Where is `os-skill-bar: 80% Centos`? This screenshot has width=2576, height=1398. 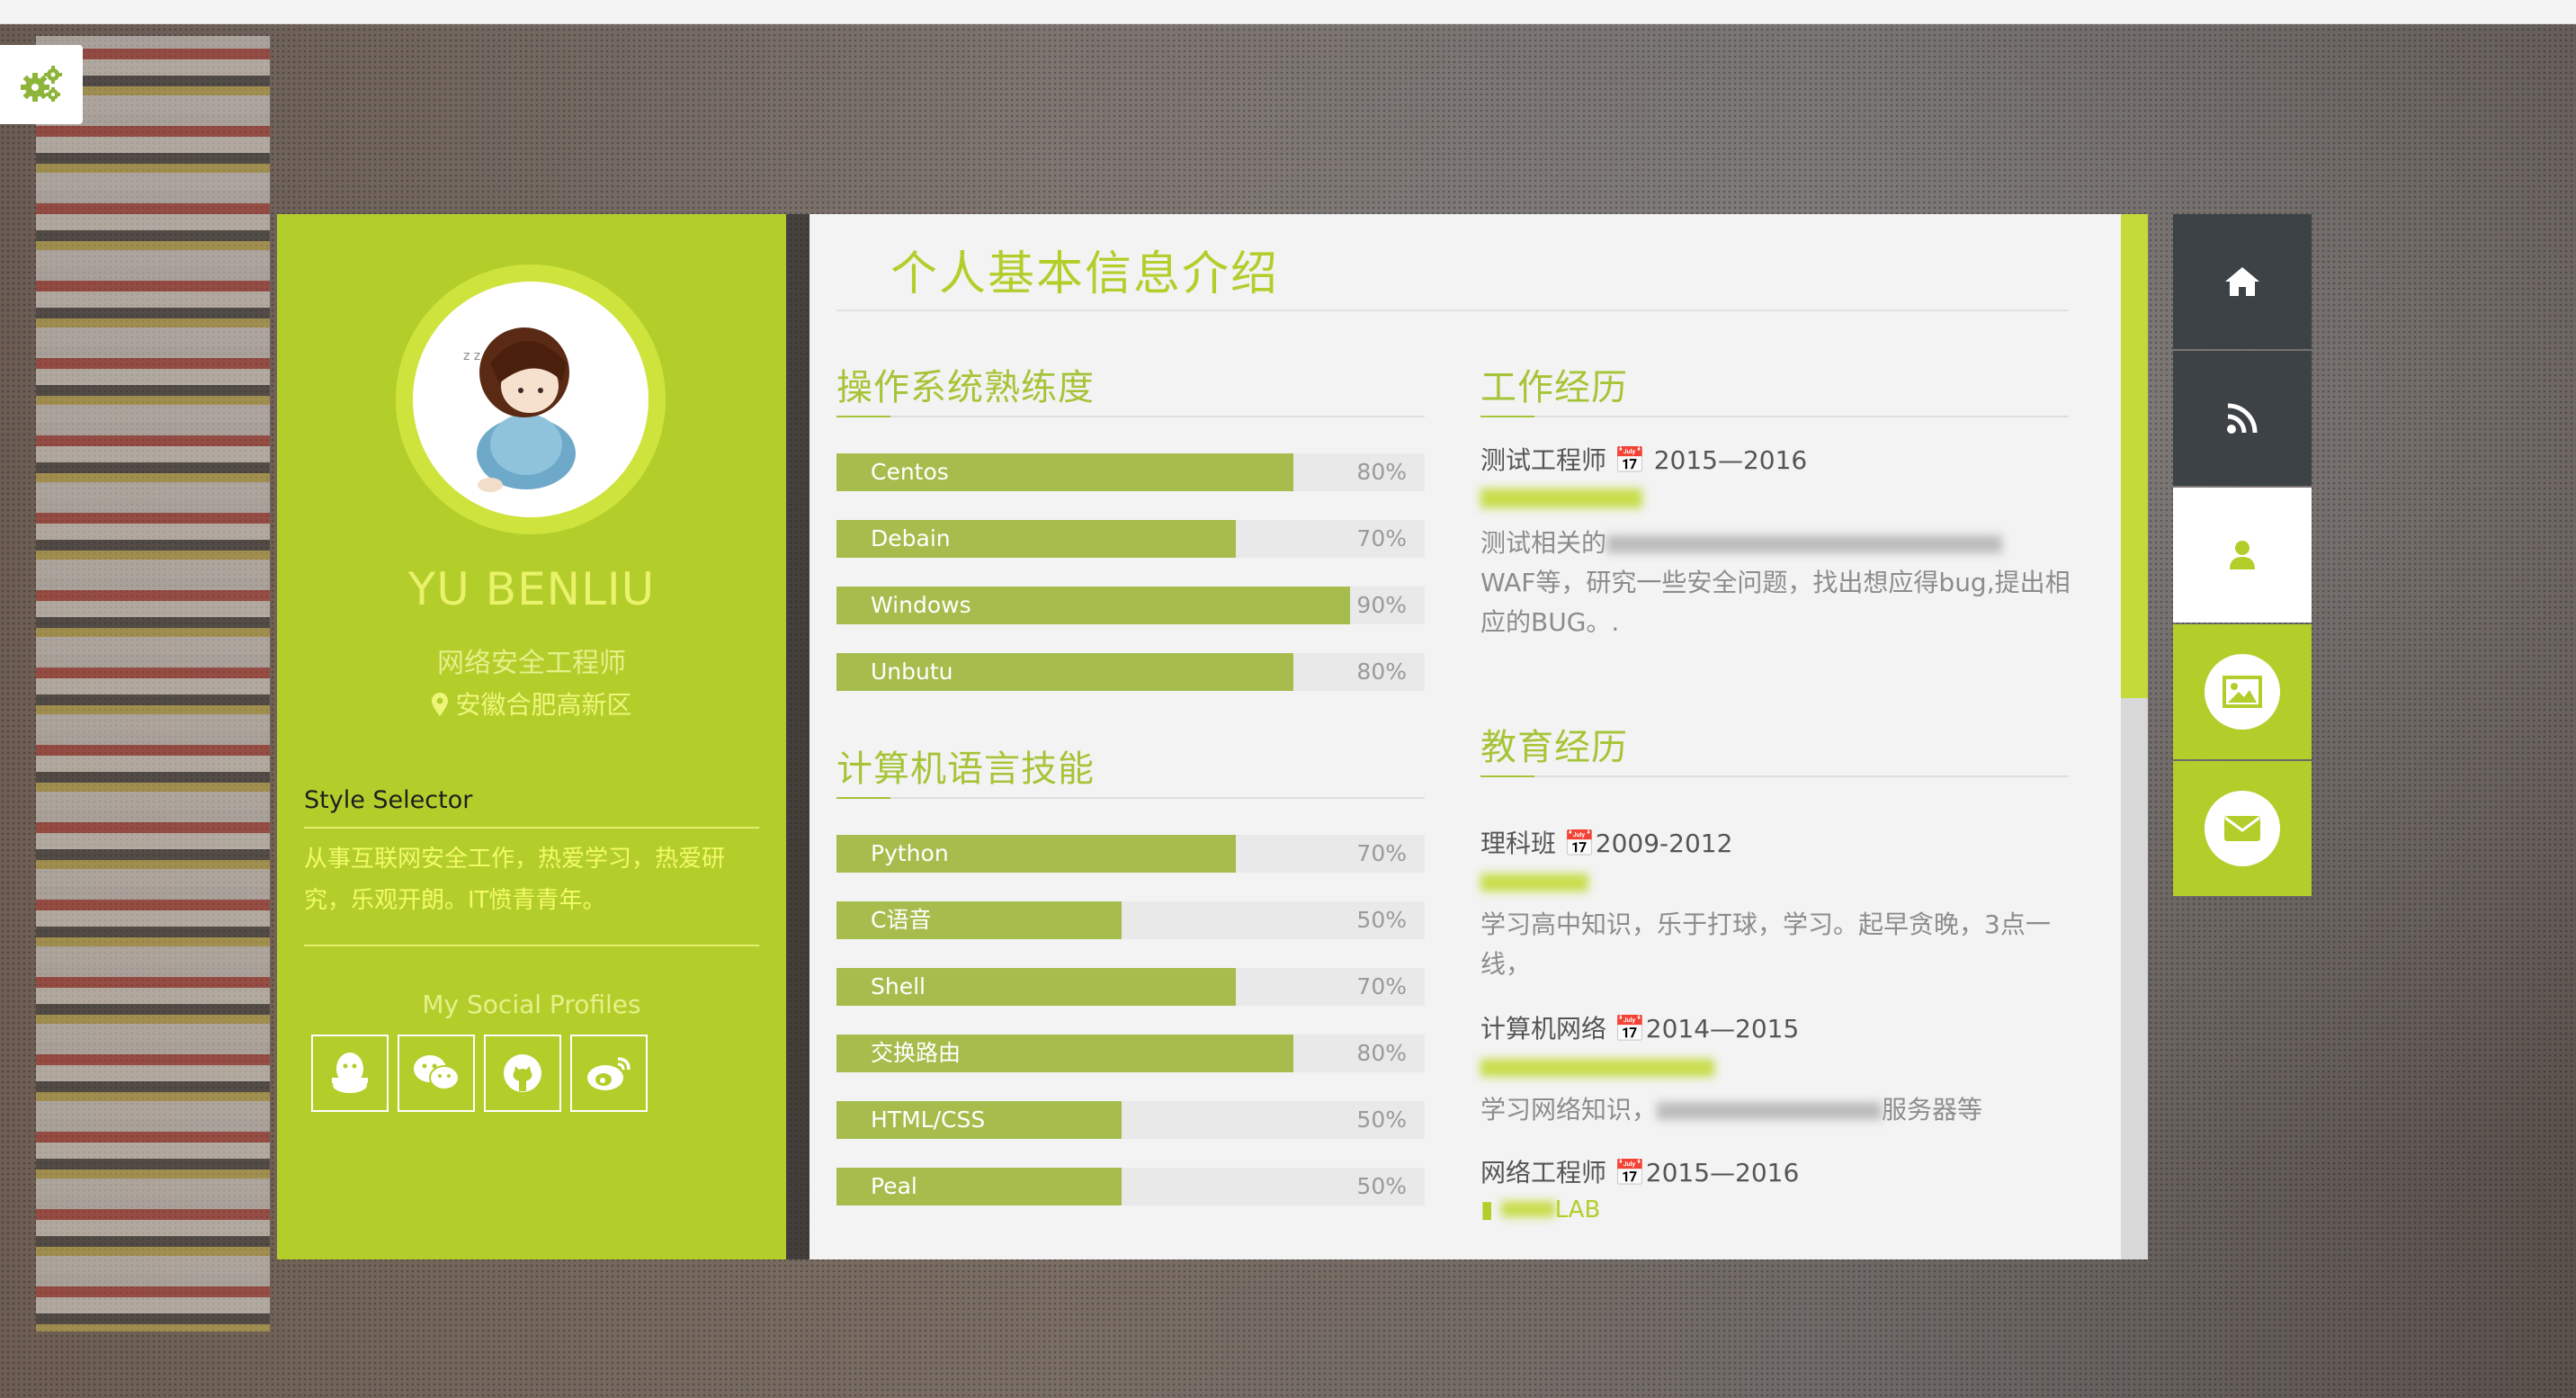 os-skill-bar: 80% Centos is located at coordinates (1130, 472).